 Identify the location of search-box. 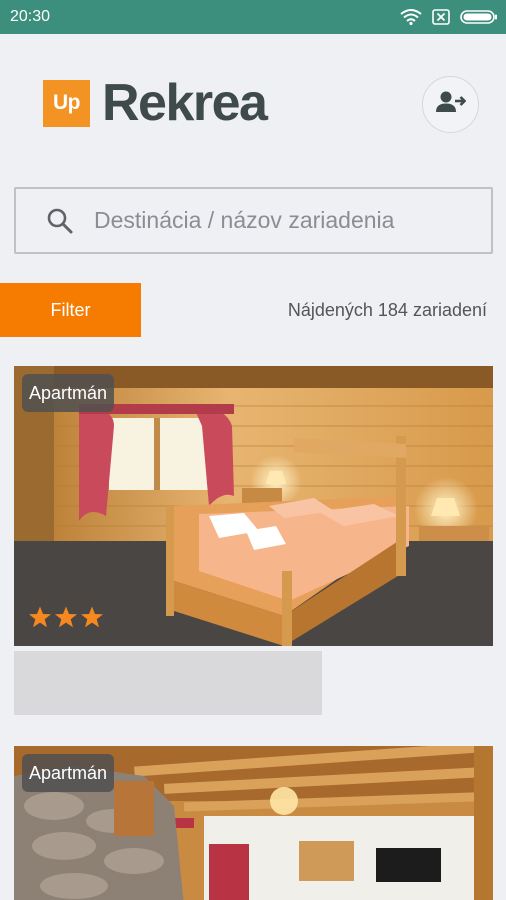
(253, 220).